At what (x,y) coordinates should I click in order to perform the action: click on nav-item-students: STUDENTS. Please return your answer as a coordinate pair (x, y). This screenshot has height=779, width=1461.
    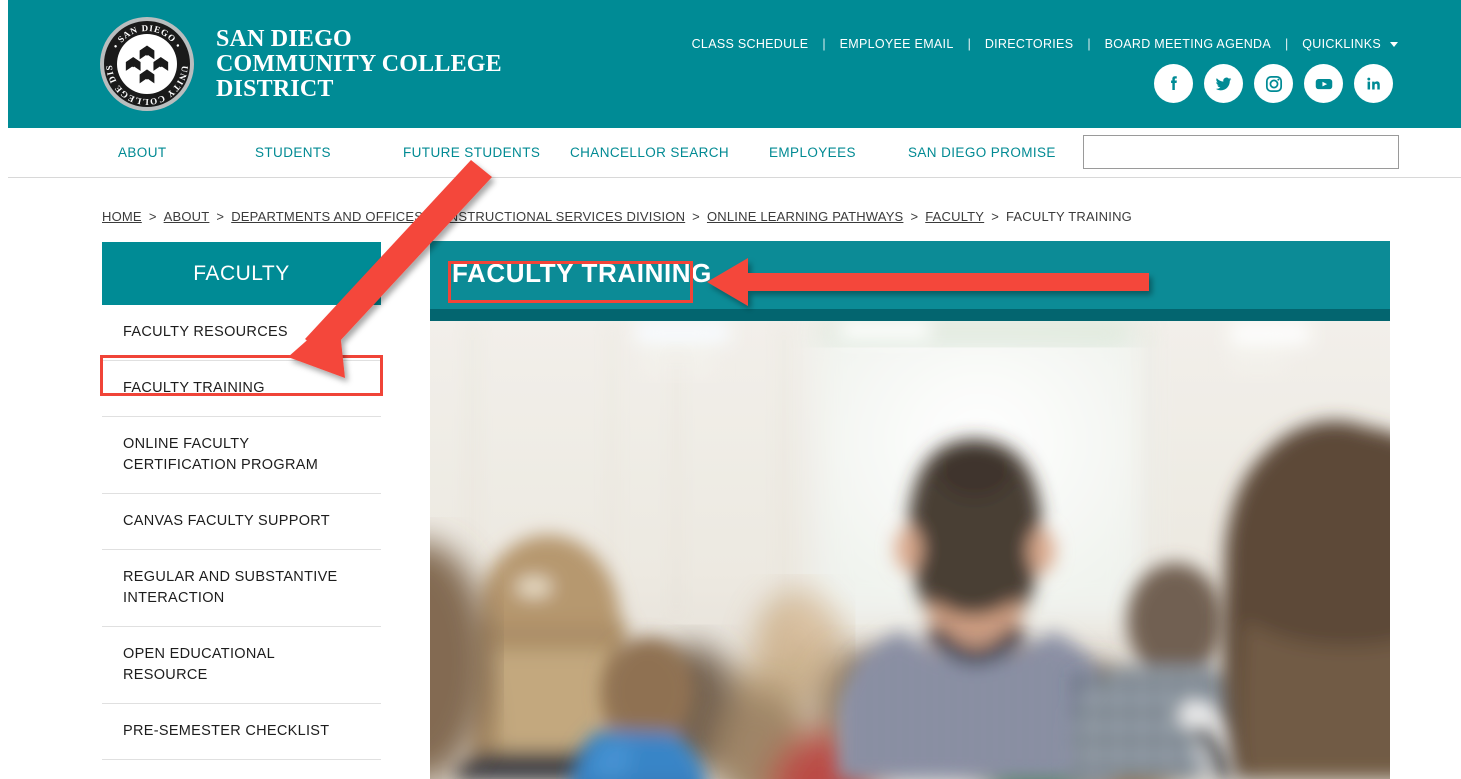
    Looking at the image, I should click on (293, 152).